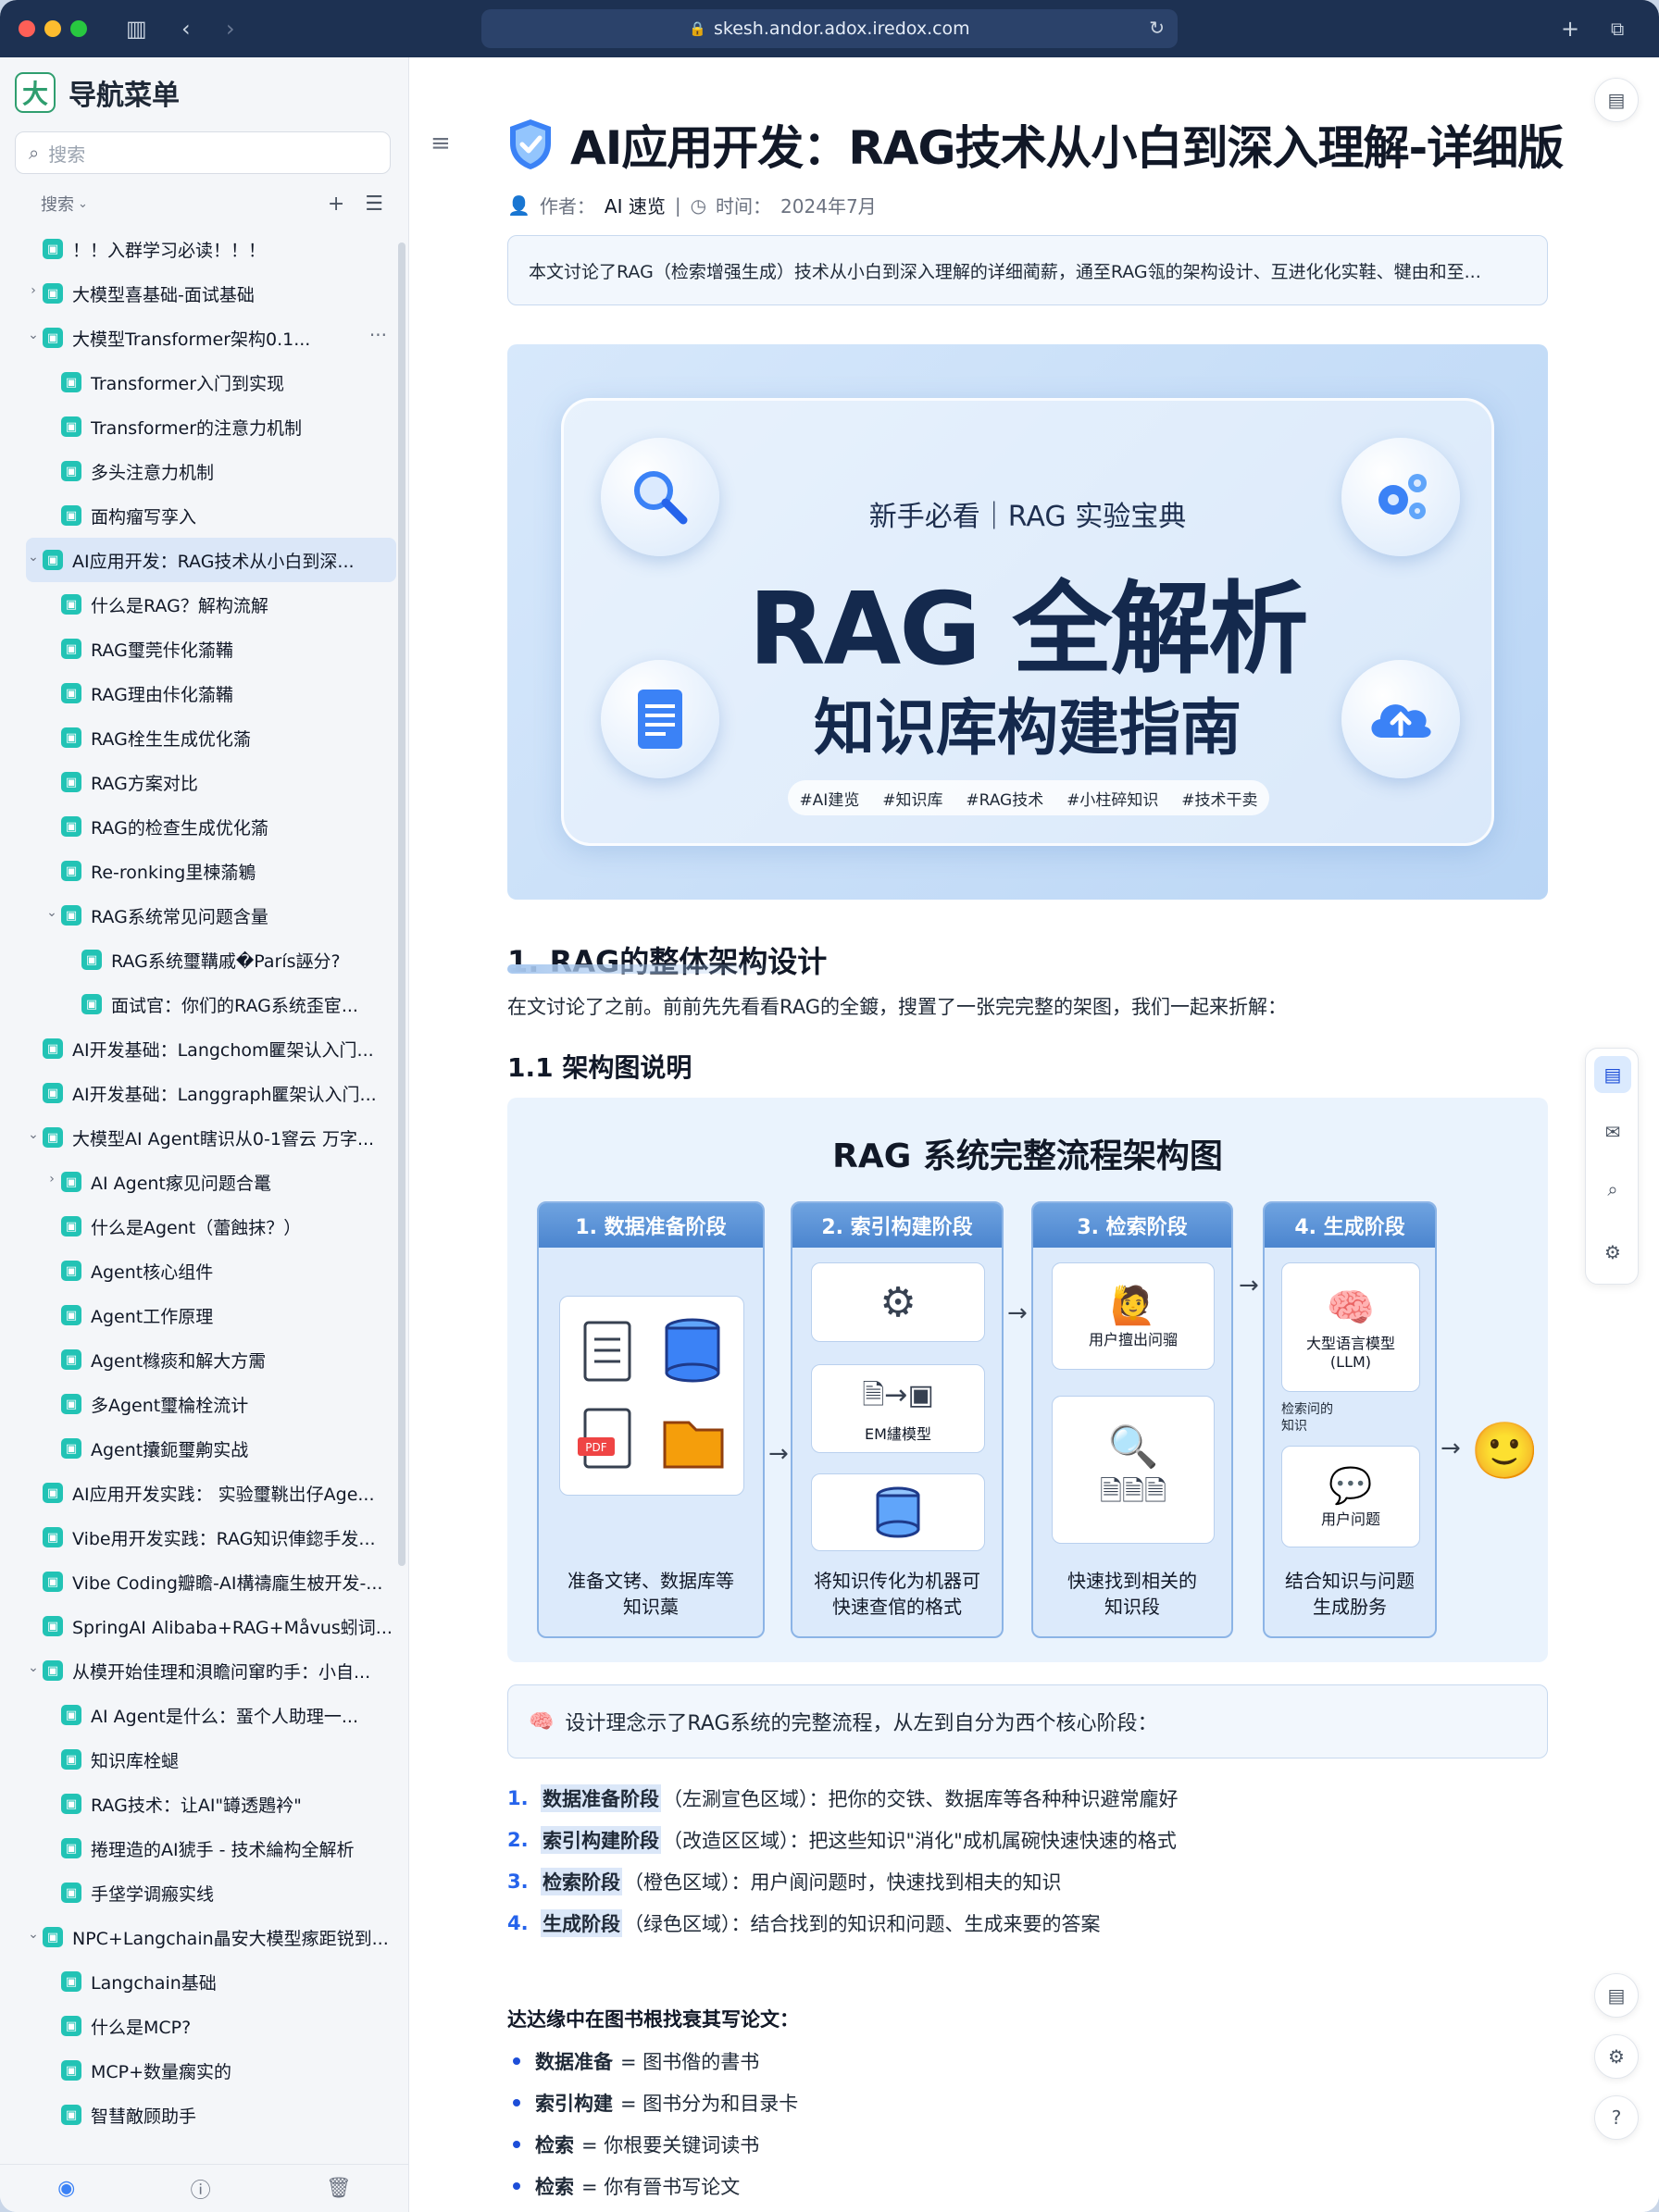  Describe the element at coordinates (211, 649) in the screenshot. I see `sidebar-item: ▣ RAG璽莞佧化蕍鞴` at that location.